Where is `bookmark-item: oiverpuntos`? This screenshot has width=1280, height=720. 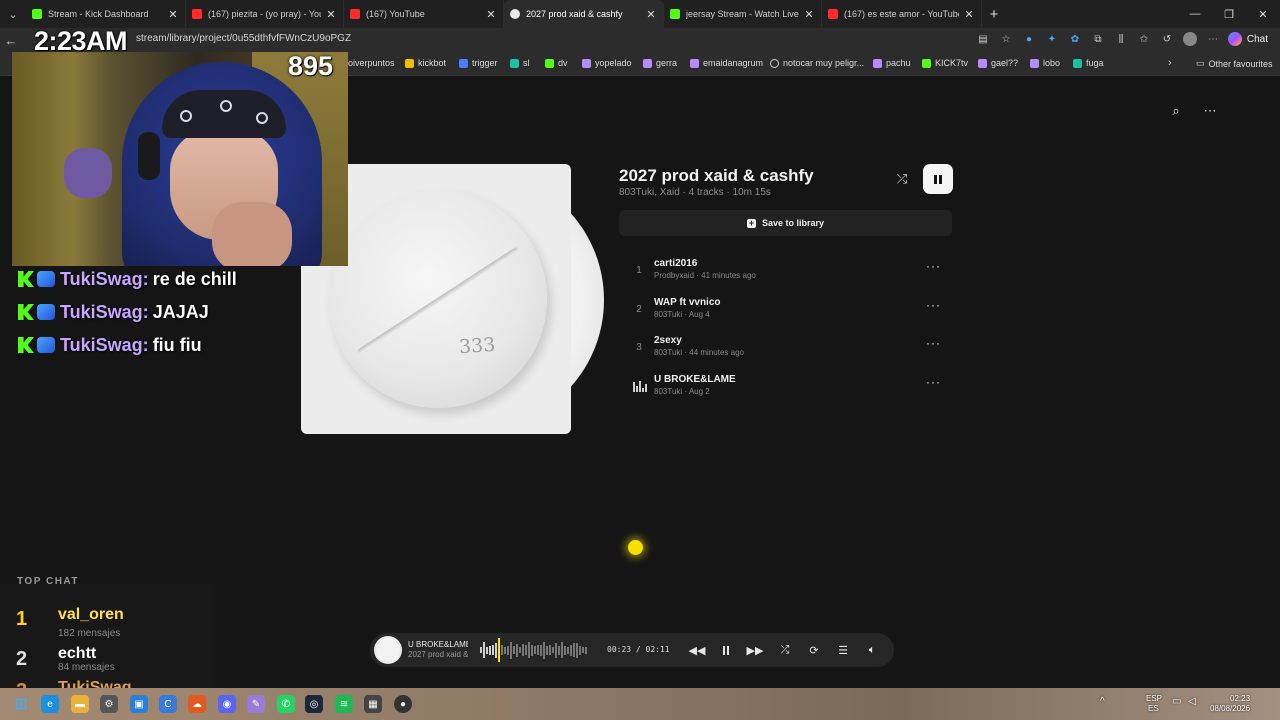 bookmark-item: oiverpuntos is located at coordinates (371, 63).